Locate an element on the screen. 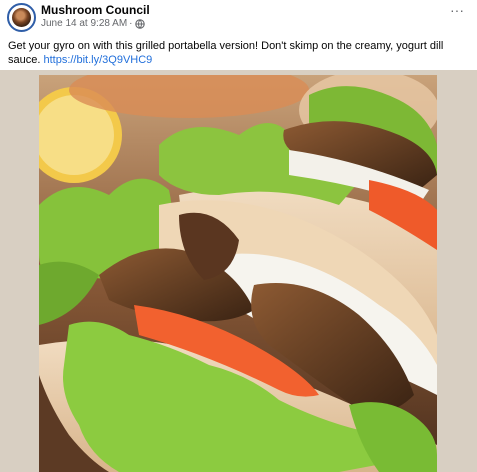 Image resolution: width=477 pixels, height=472 pixels. globe-icon is located at coordinates (139, 24).